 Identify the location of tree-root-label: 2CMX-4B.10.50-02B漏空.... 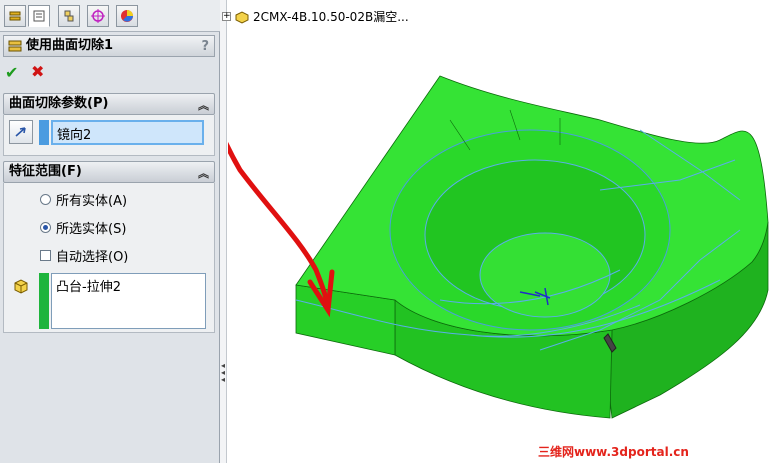
(331, 17).